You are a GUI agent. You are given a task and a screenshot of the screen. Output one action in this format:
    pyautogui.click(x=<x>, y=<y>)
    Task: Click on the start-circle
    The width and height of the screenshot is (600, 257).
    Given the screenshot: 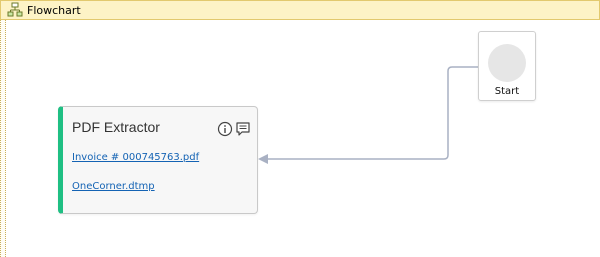 What is the action you would take?
    pyautogui.click(x=507, y=63)
    